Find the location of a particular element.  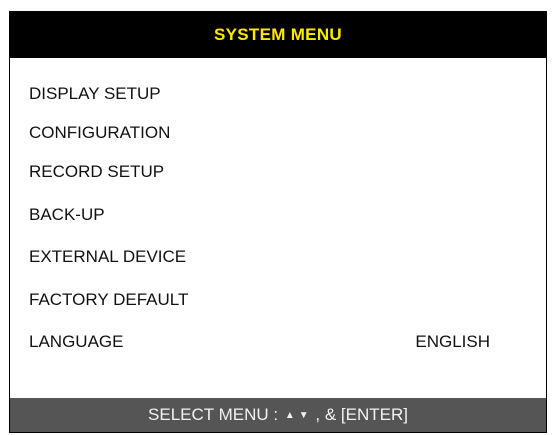

menu-item-display-setup: DISPLAY SETUP is located at coordinates (95, 94).